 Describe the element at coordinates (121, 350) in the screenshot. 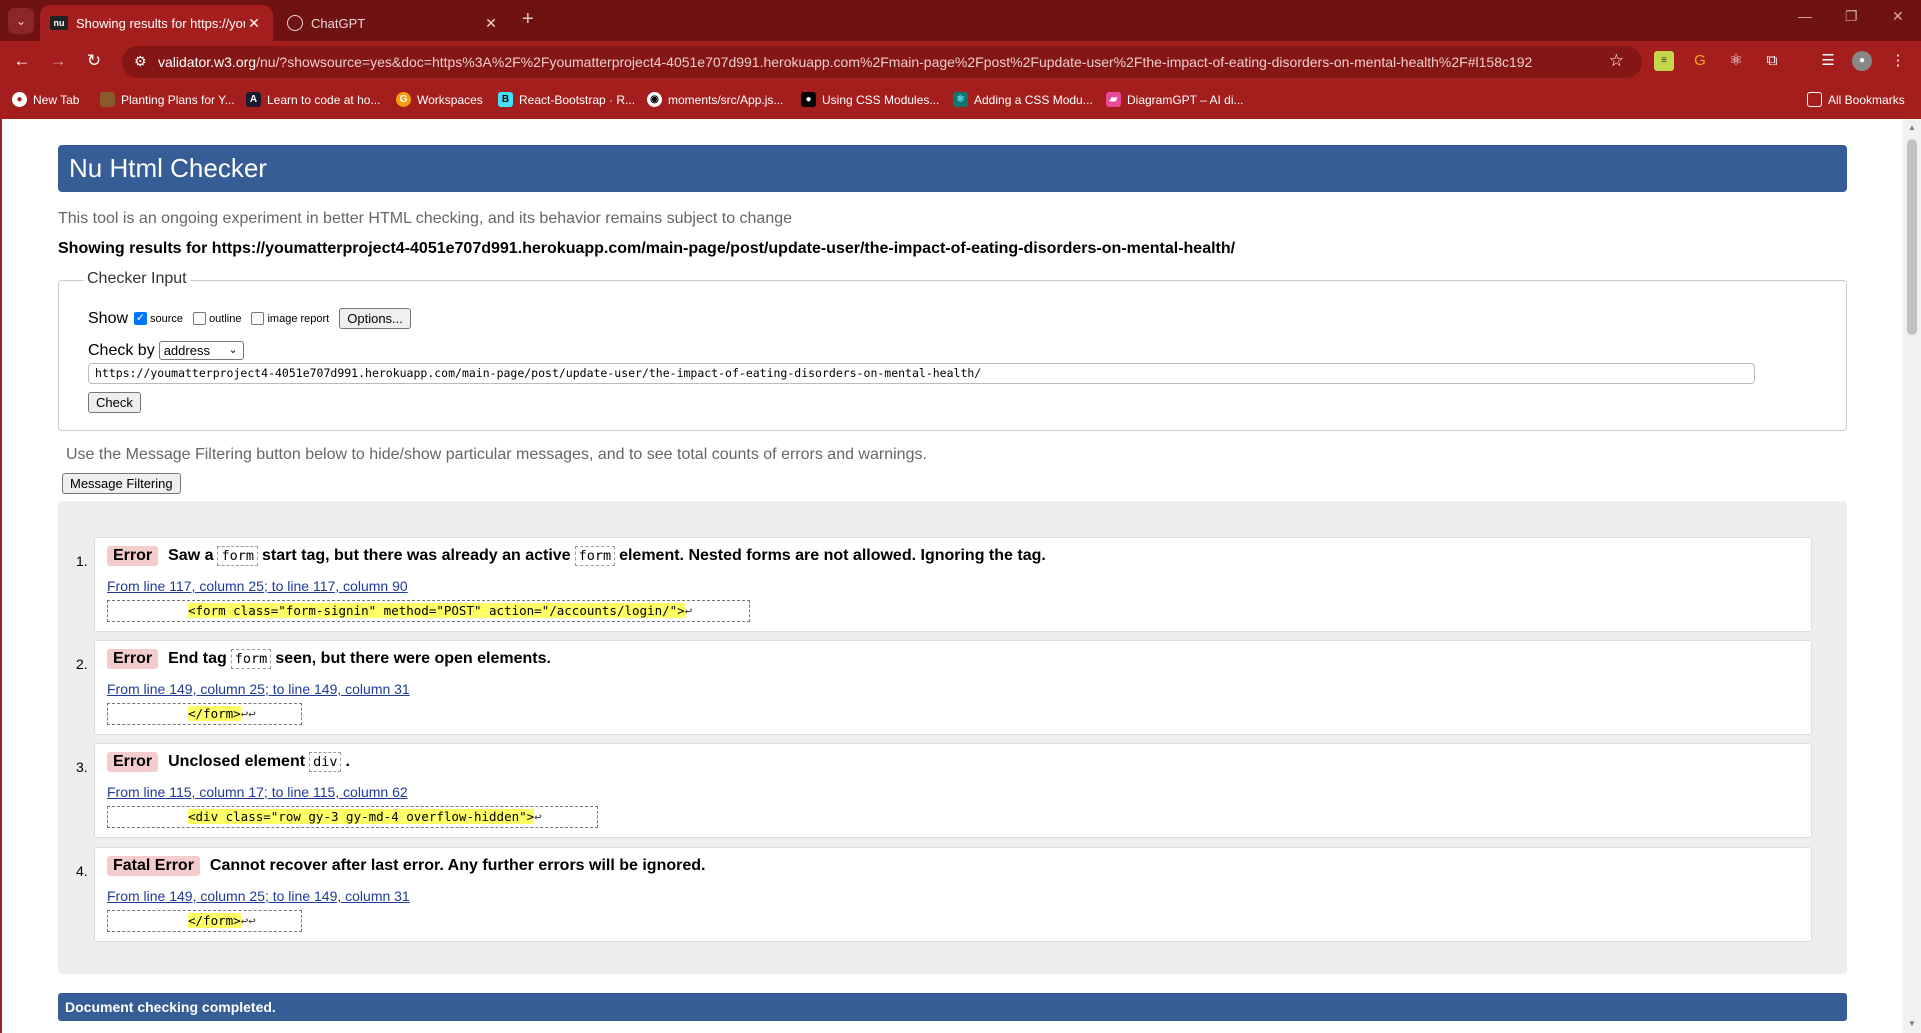

I see `check-by-label: Check by` at that location.